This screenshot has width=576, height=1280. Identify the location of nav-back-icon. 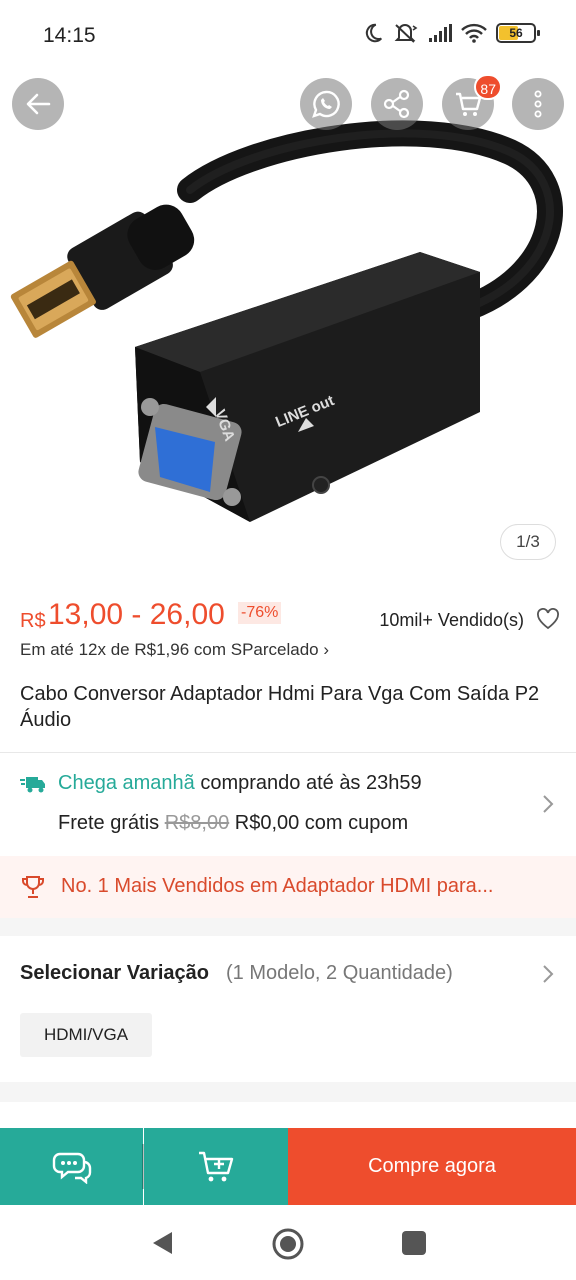
(162, 1243).